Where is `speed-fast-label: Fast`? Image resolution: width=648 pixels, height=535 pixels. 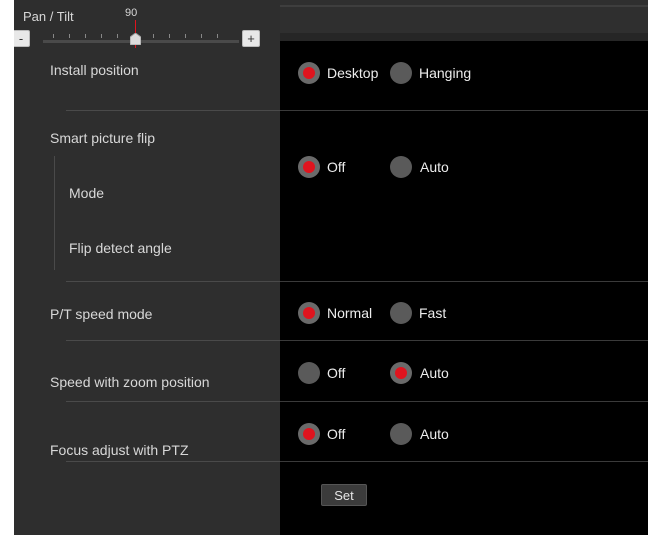
speed-fast-label: Fast is located at coordinates (433, 313).